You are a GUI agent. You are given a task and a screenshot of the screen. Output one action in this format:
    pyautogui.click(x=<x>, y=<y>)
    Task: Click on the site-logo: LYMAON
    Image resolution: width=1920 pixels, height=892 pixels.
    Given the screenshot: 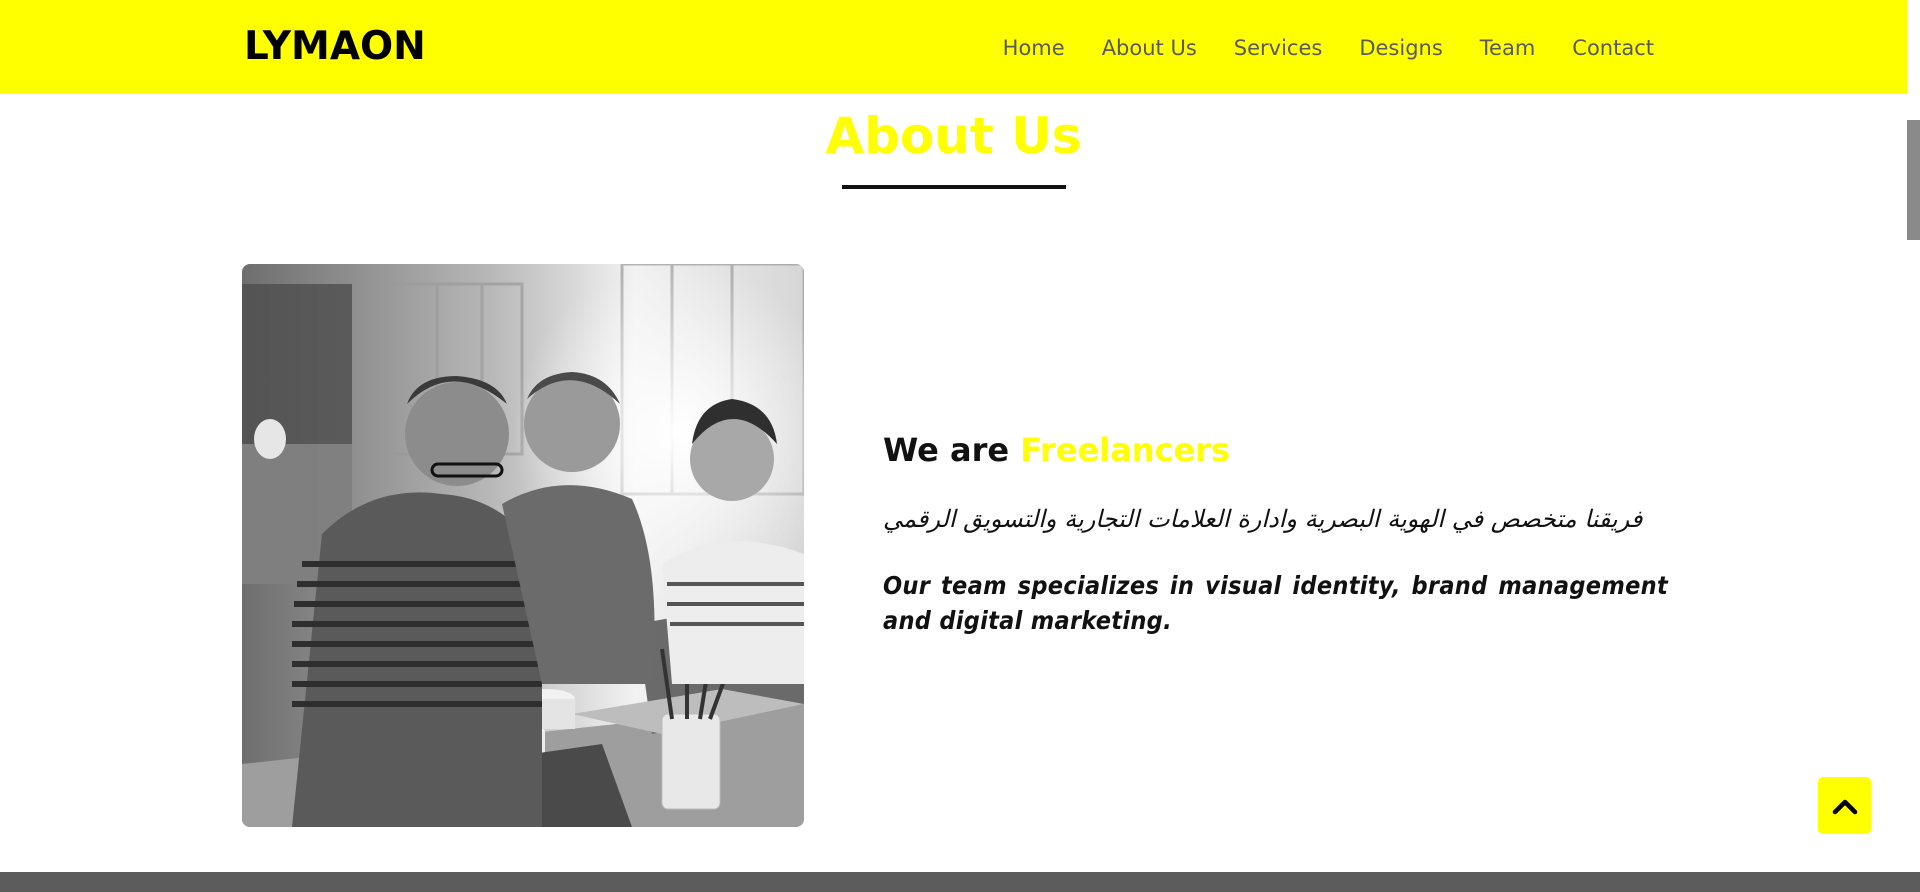 What is the action you would take?
    pyautogui.click(x=335, y=47)
    